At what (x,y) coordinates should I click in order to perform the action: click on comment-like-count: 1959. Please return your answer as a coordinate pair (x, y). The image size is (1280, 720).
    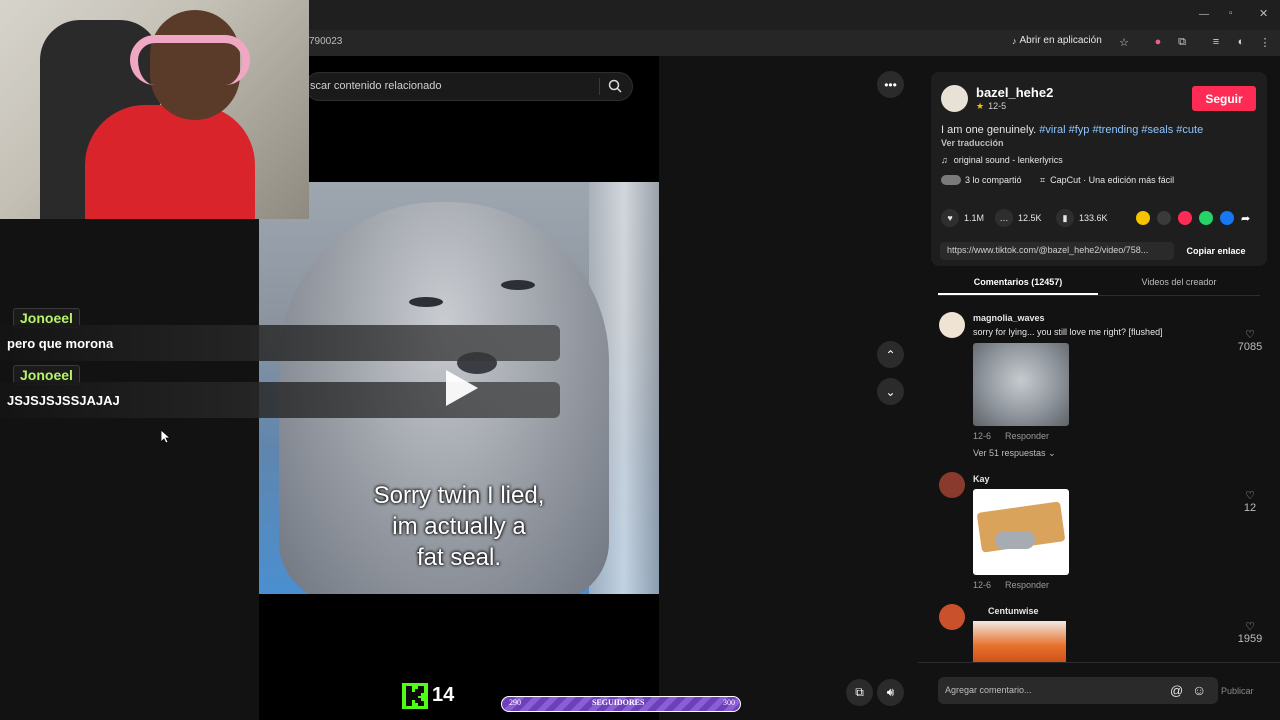
    Looking at the image, I should click on (1250, 639).